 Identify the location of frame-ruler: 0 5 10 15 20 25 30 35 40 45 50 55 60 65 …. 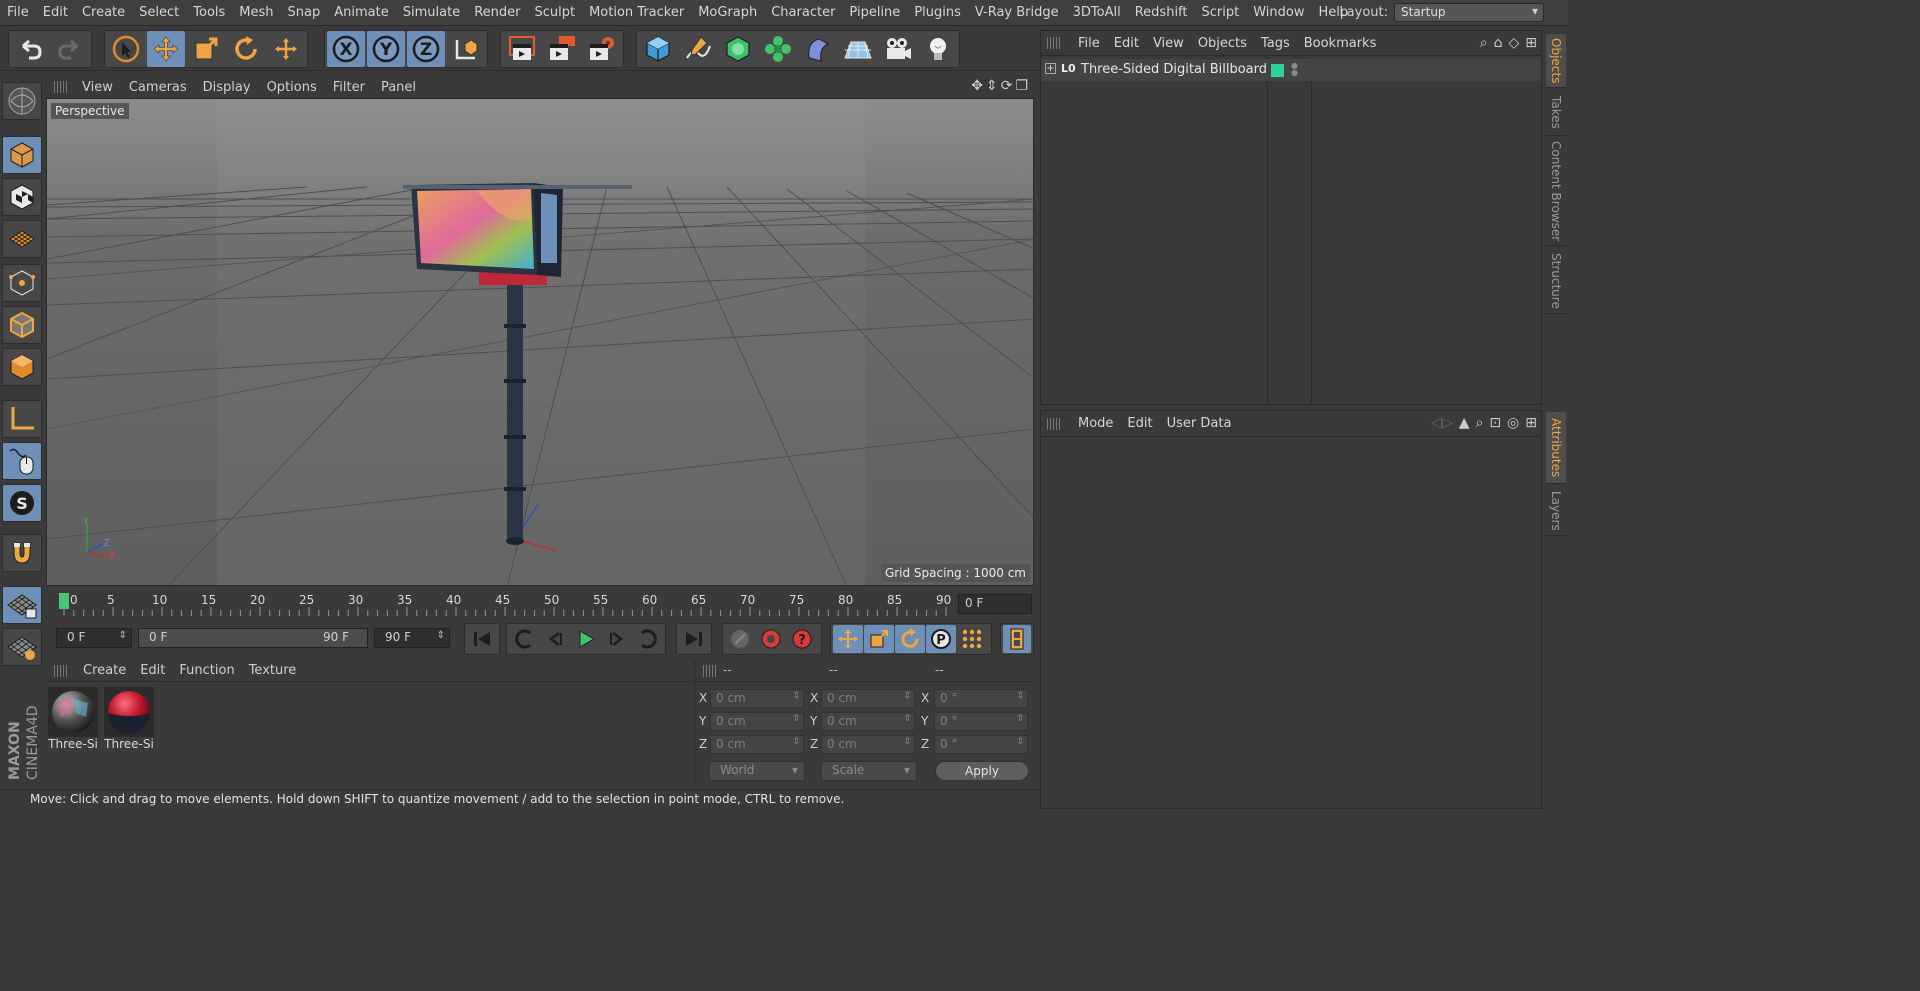
(503, 604).